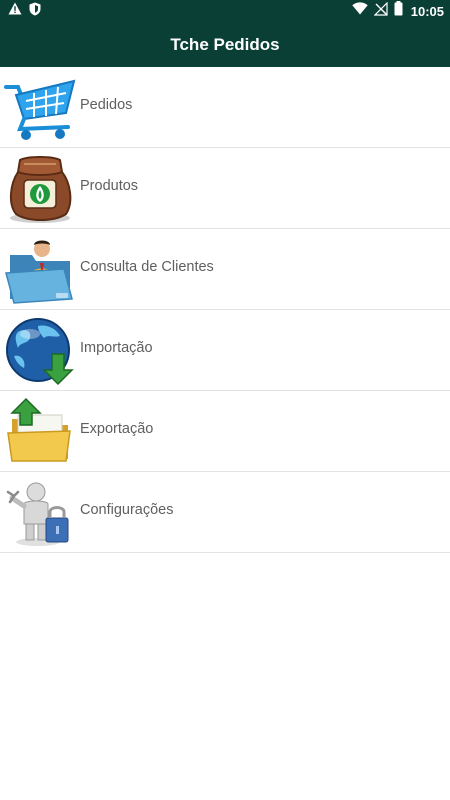  What do you see at coordinates (35, 11) in the screenshot?
I see `shield-icon` at bounding box center [35, 11].